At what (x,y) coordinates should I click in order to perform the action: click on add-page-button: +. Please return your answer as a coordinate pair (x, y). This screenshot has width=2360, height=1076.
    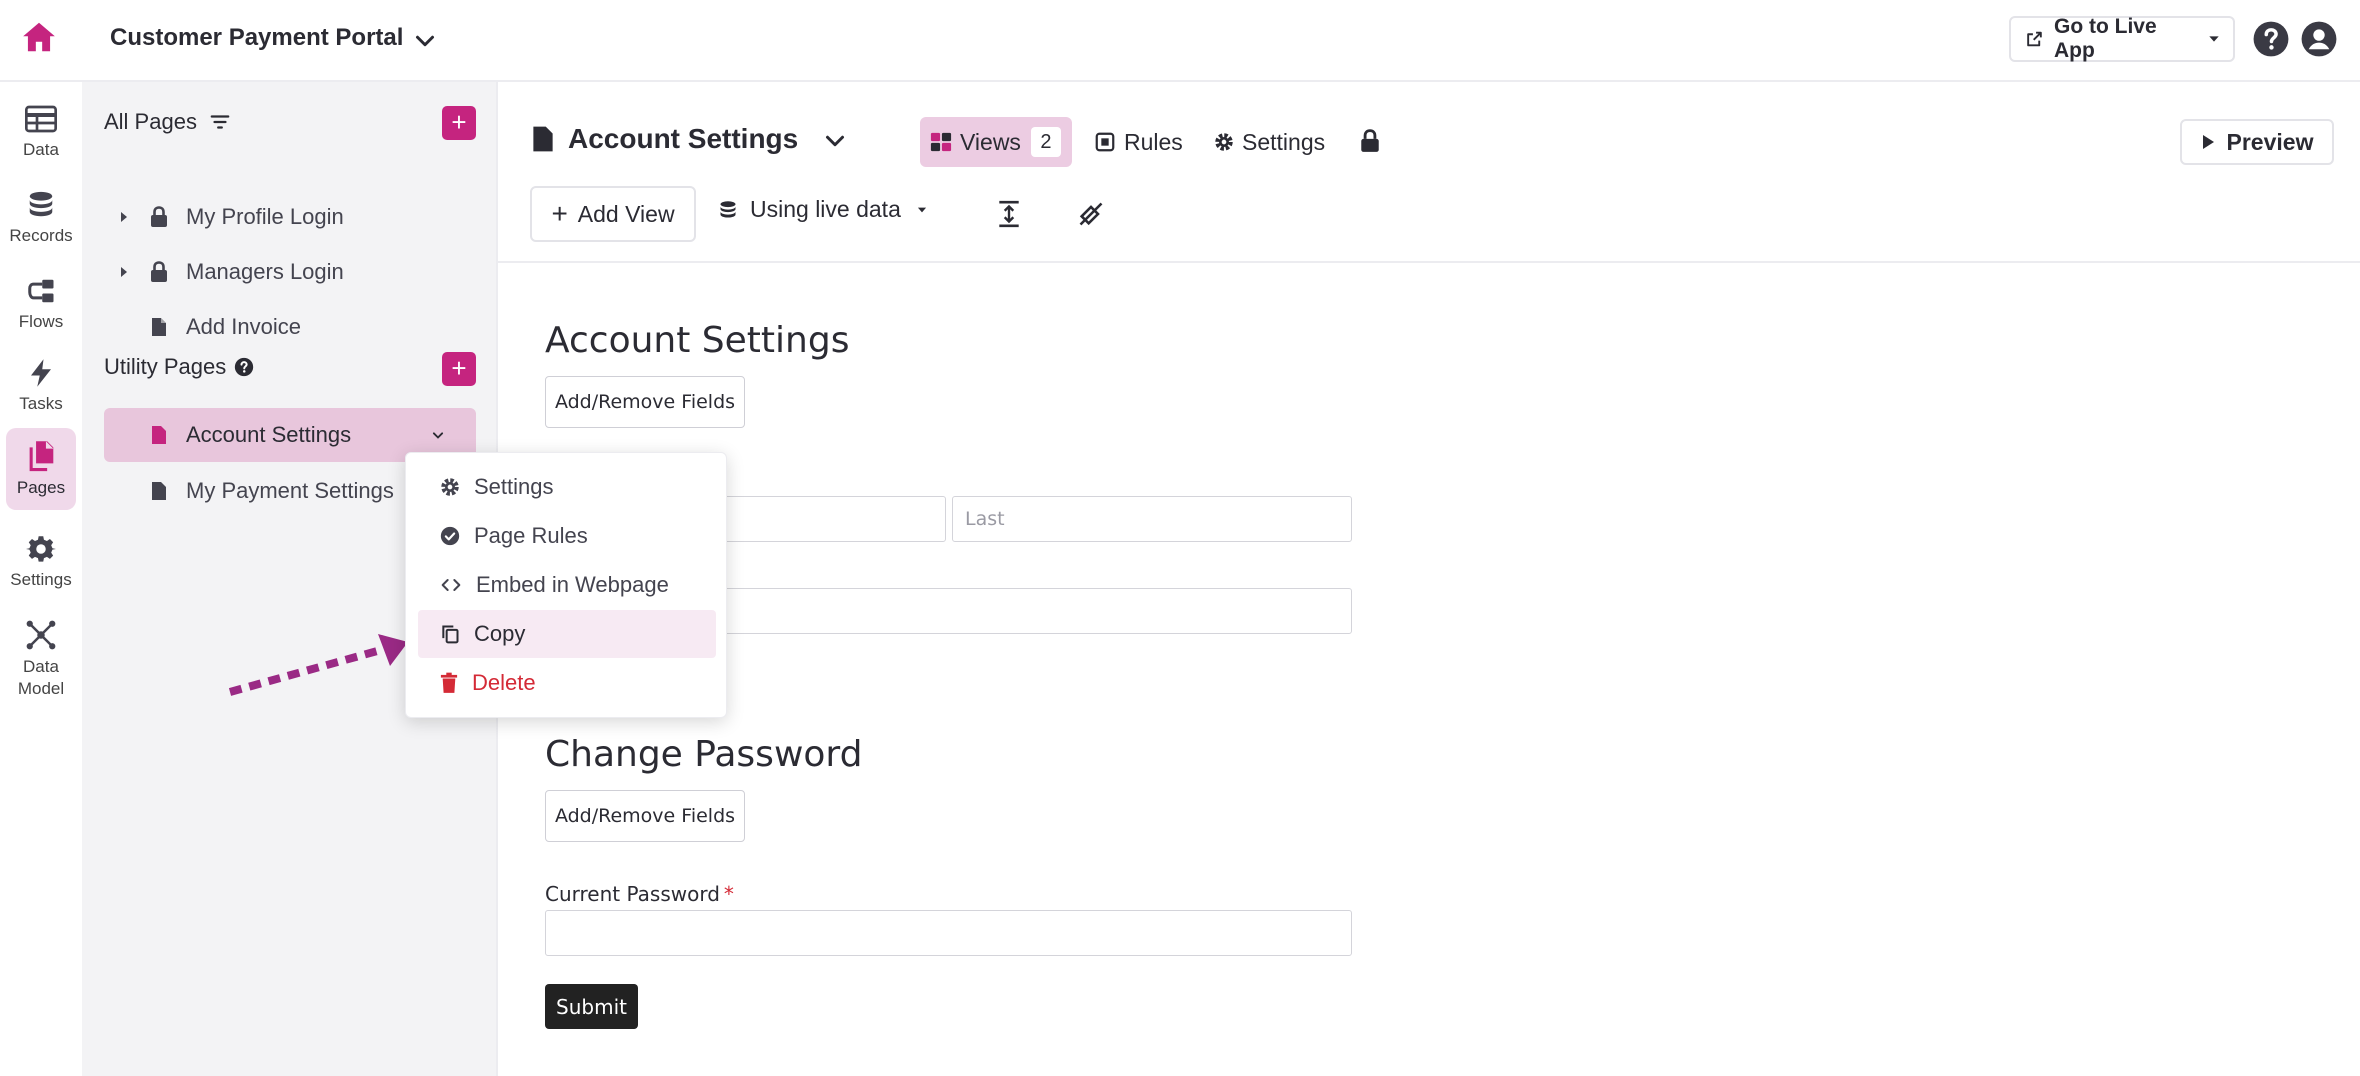
    Looking at the image, I should click on (459, 123).